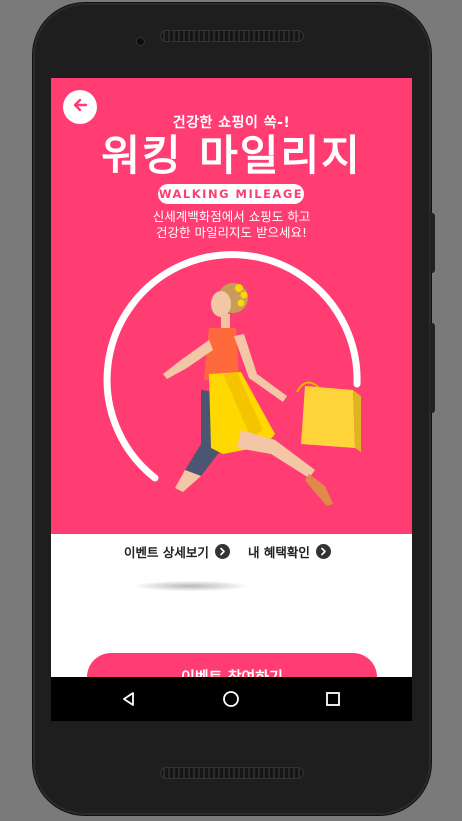  I want to click on event-detail-link: 이벤트 상세보기, so click(177, 551).